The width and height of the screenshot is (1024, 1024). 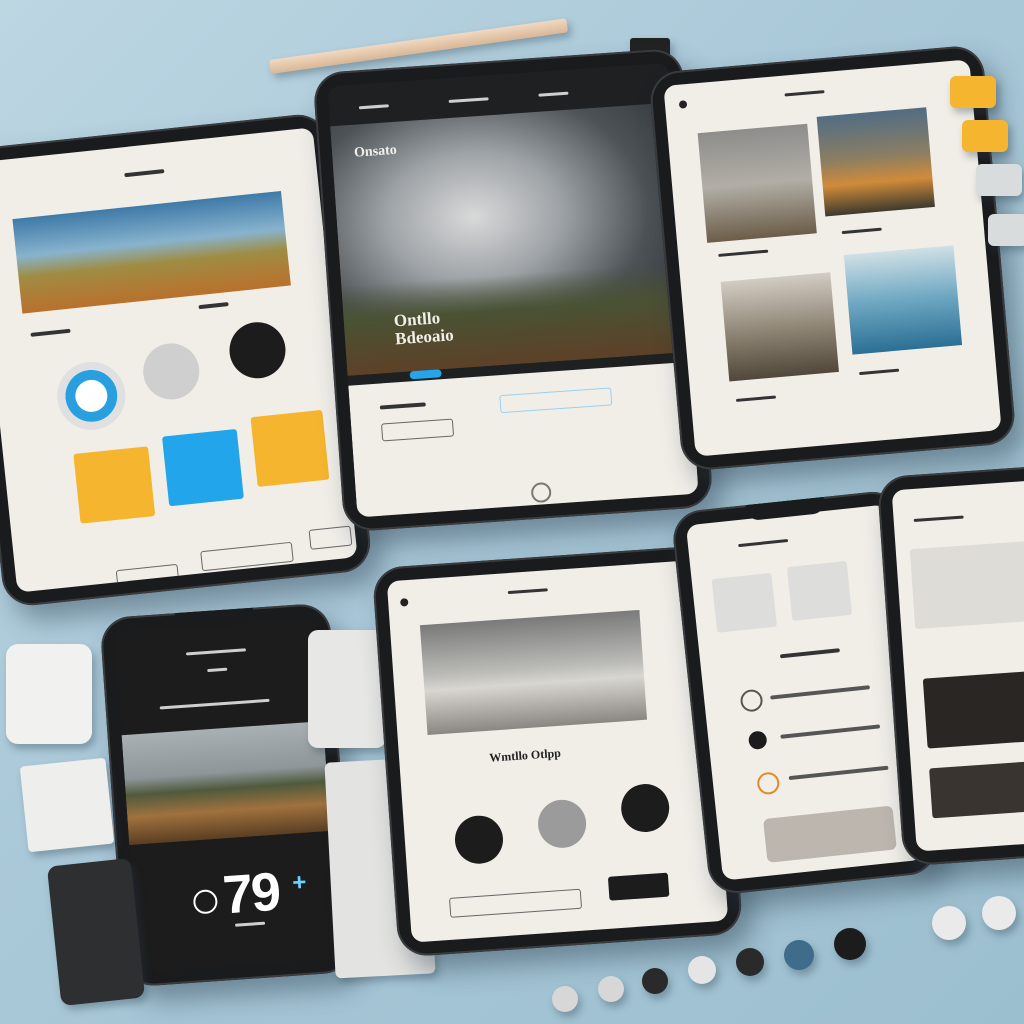 What do you see at coordinates (247, 556) in the screenshot?
I see `button-middle` at bounding box center [247, 556].